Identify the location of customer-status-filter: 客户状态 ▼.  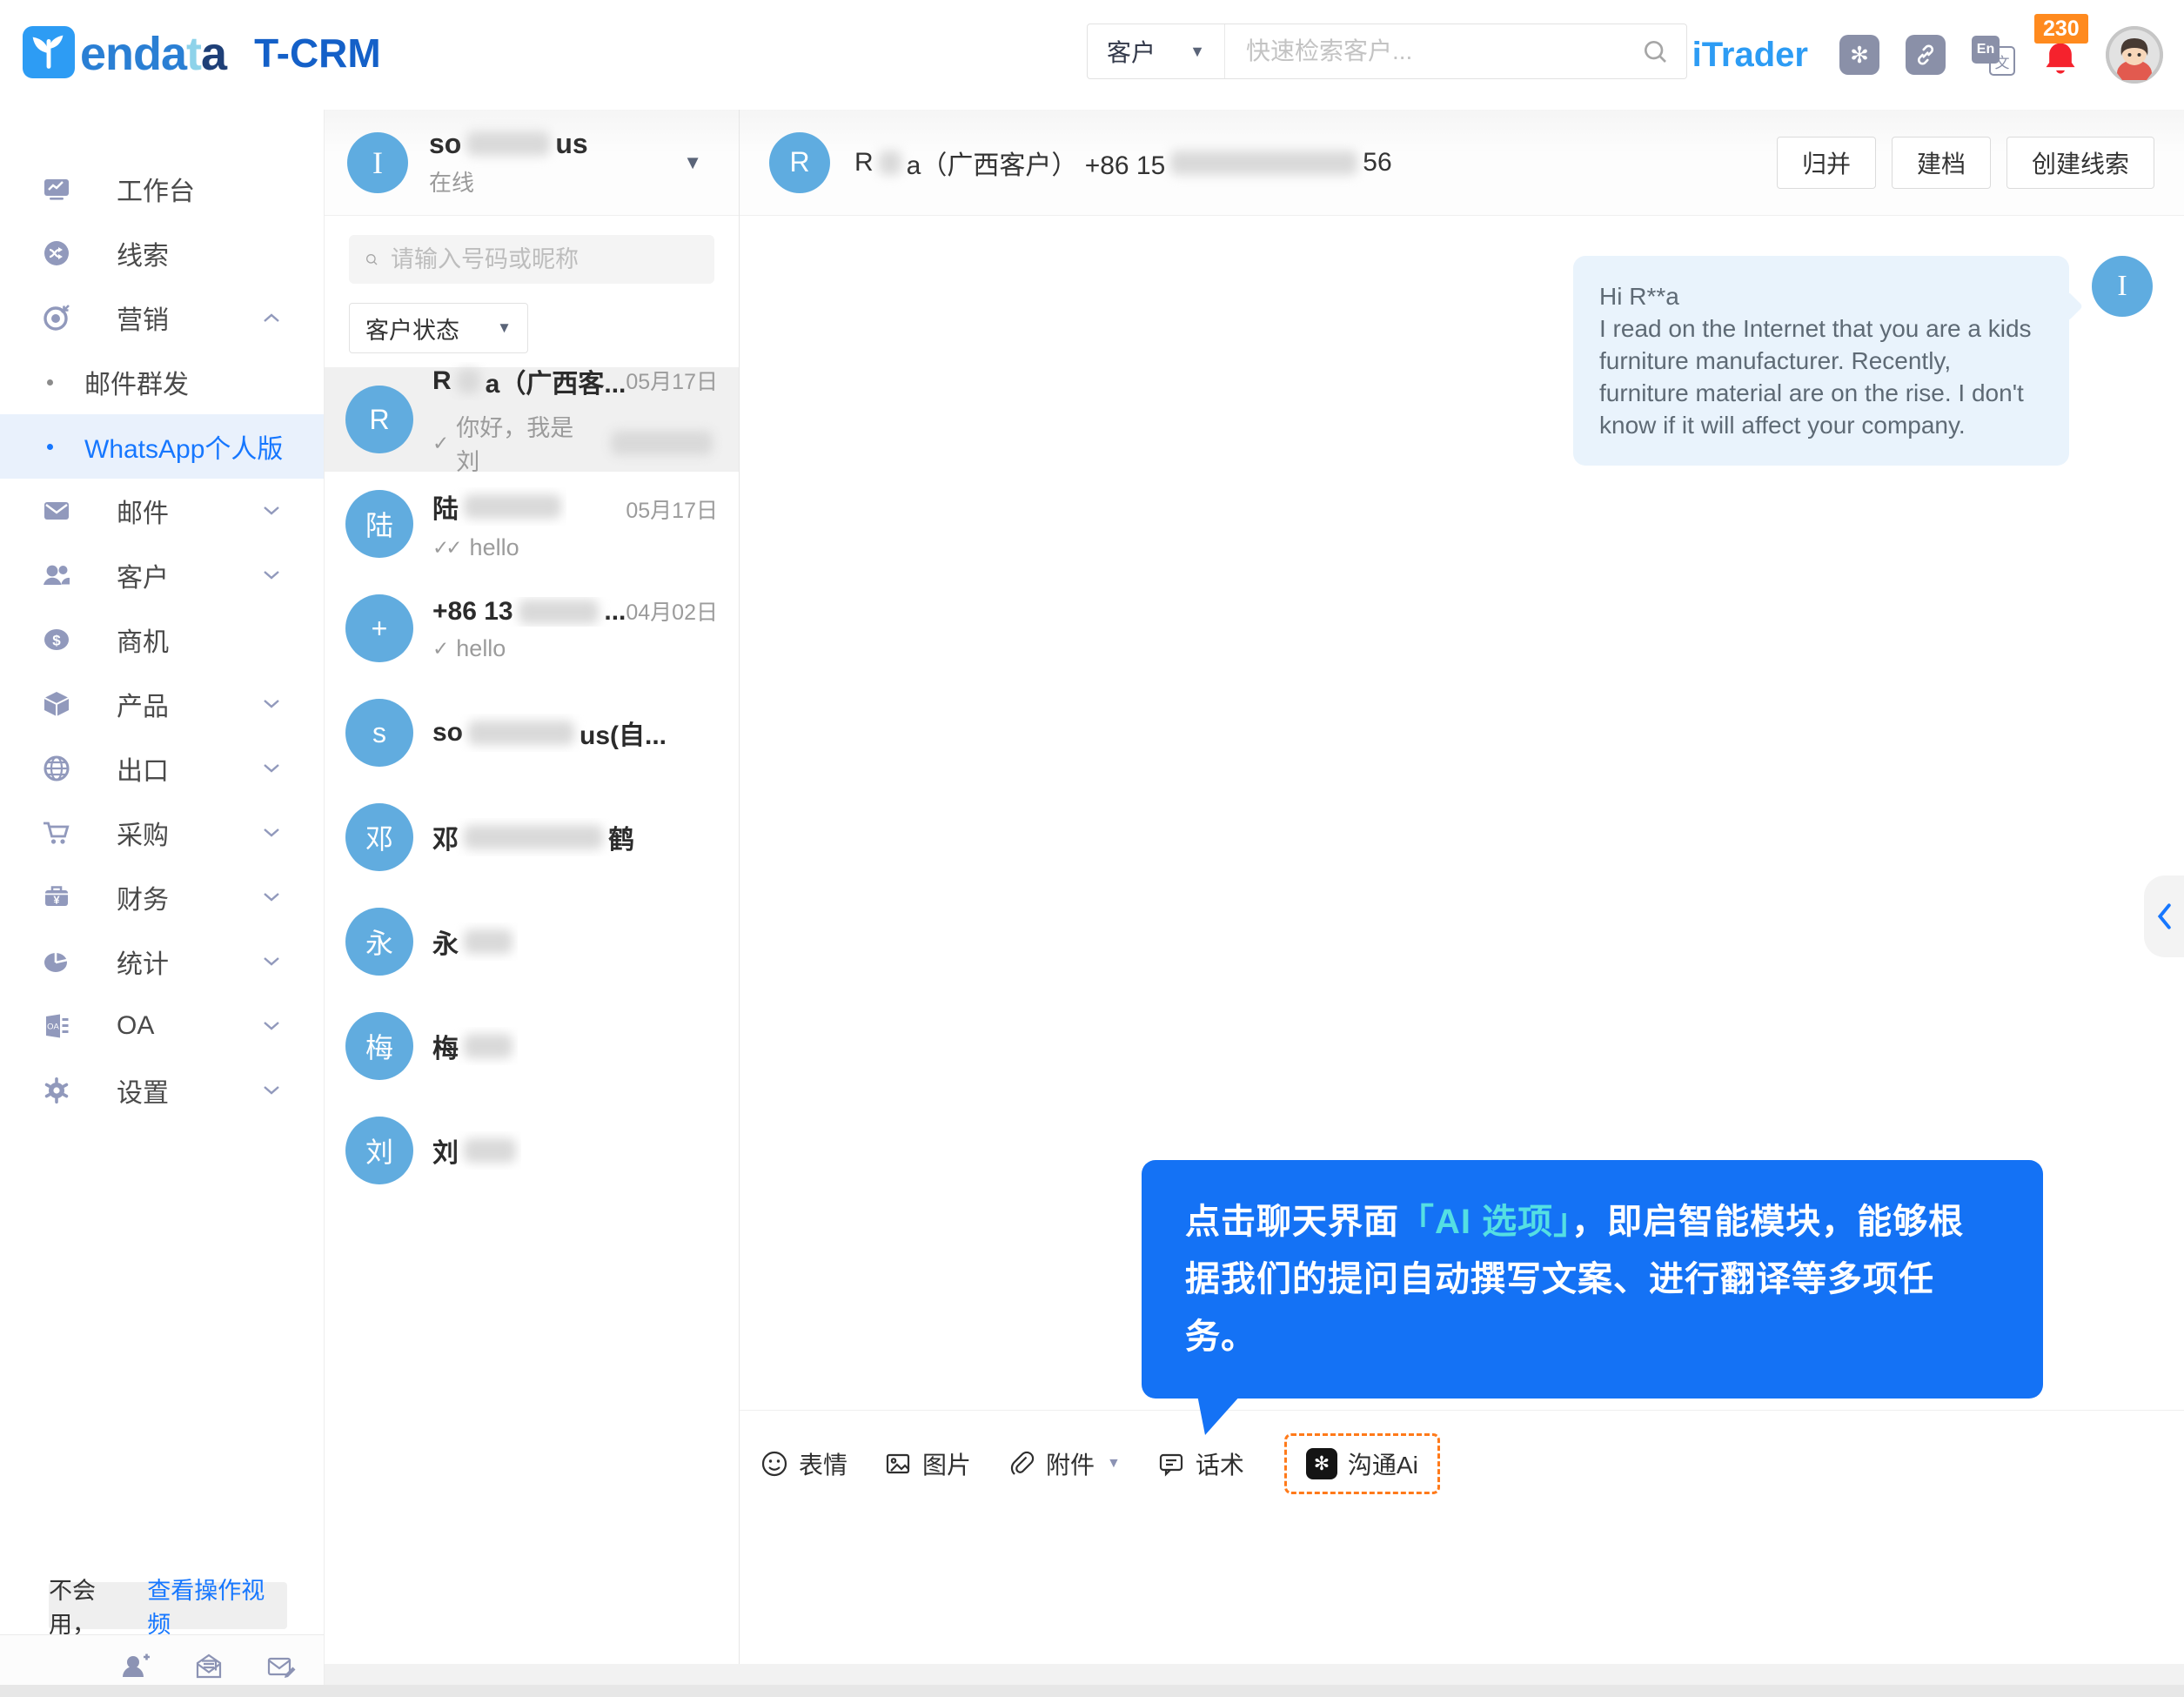
(438, 328).